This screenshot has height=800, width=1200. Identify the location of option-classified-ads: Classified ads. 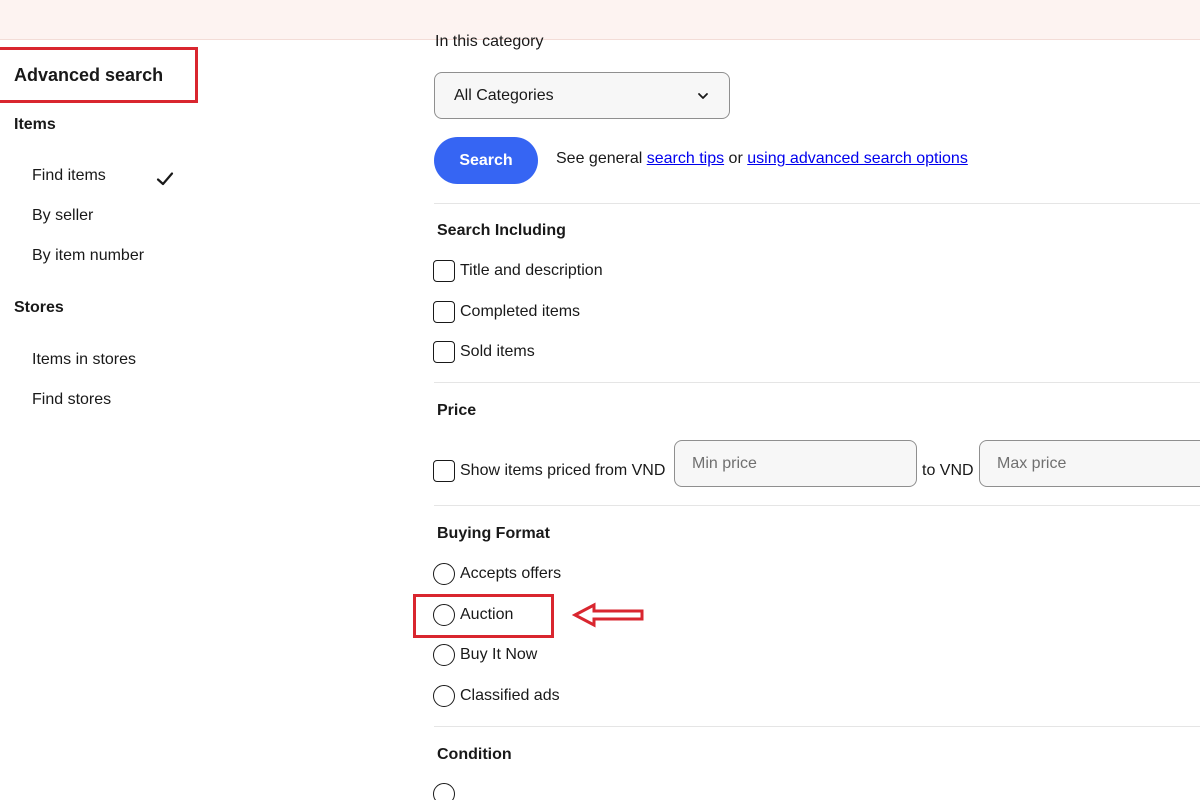
(496, 696).